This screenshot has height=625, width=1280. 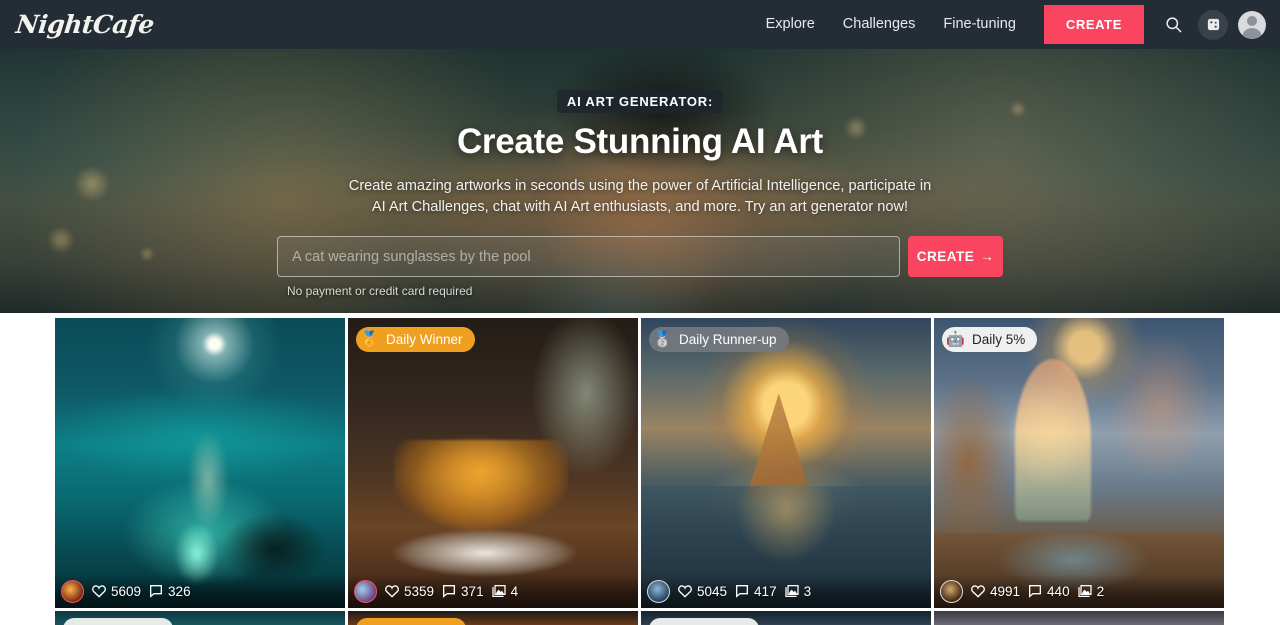 I want to click on nightcafe-logo: NightCafe, so click(x=84, y=24).